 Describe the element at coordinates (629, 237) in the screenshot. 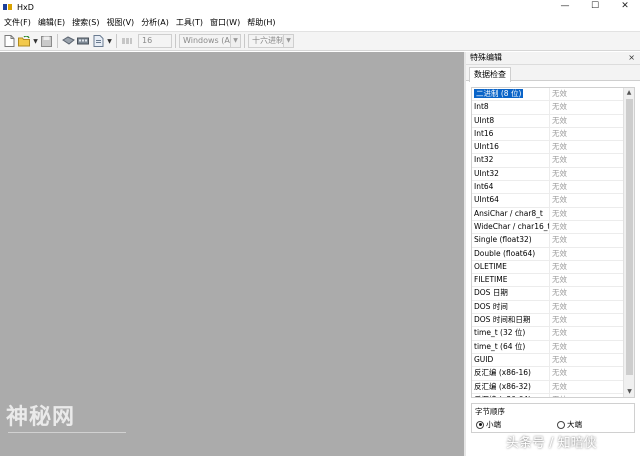

I see `scroll-thumb` at that location.